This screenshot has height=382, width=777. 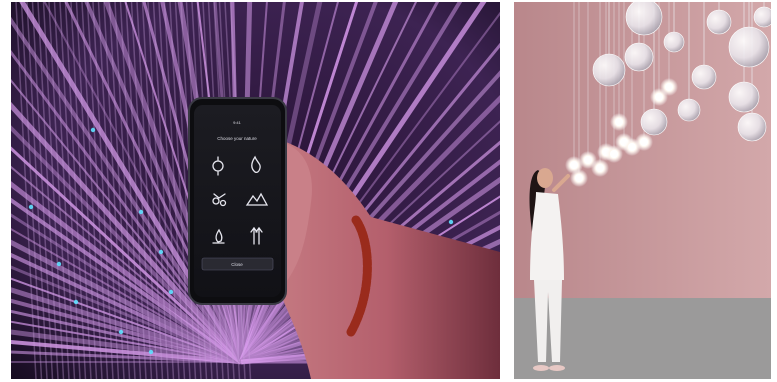 What do you see at coordinates (547, 236) in the screenshot?
I see `white-top` at bounding box center [547, 236].